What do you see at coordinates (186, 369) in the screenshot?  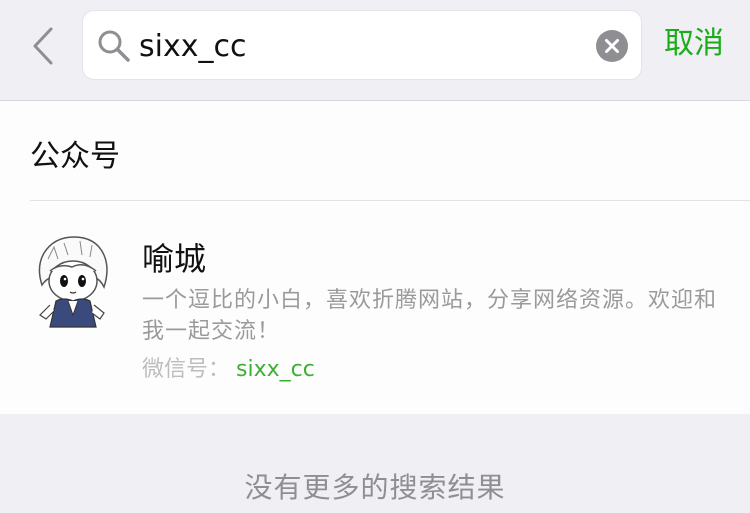 I see `wechat-id-label: 微信号：` at bounding box center [186, 369].